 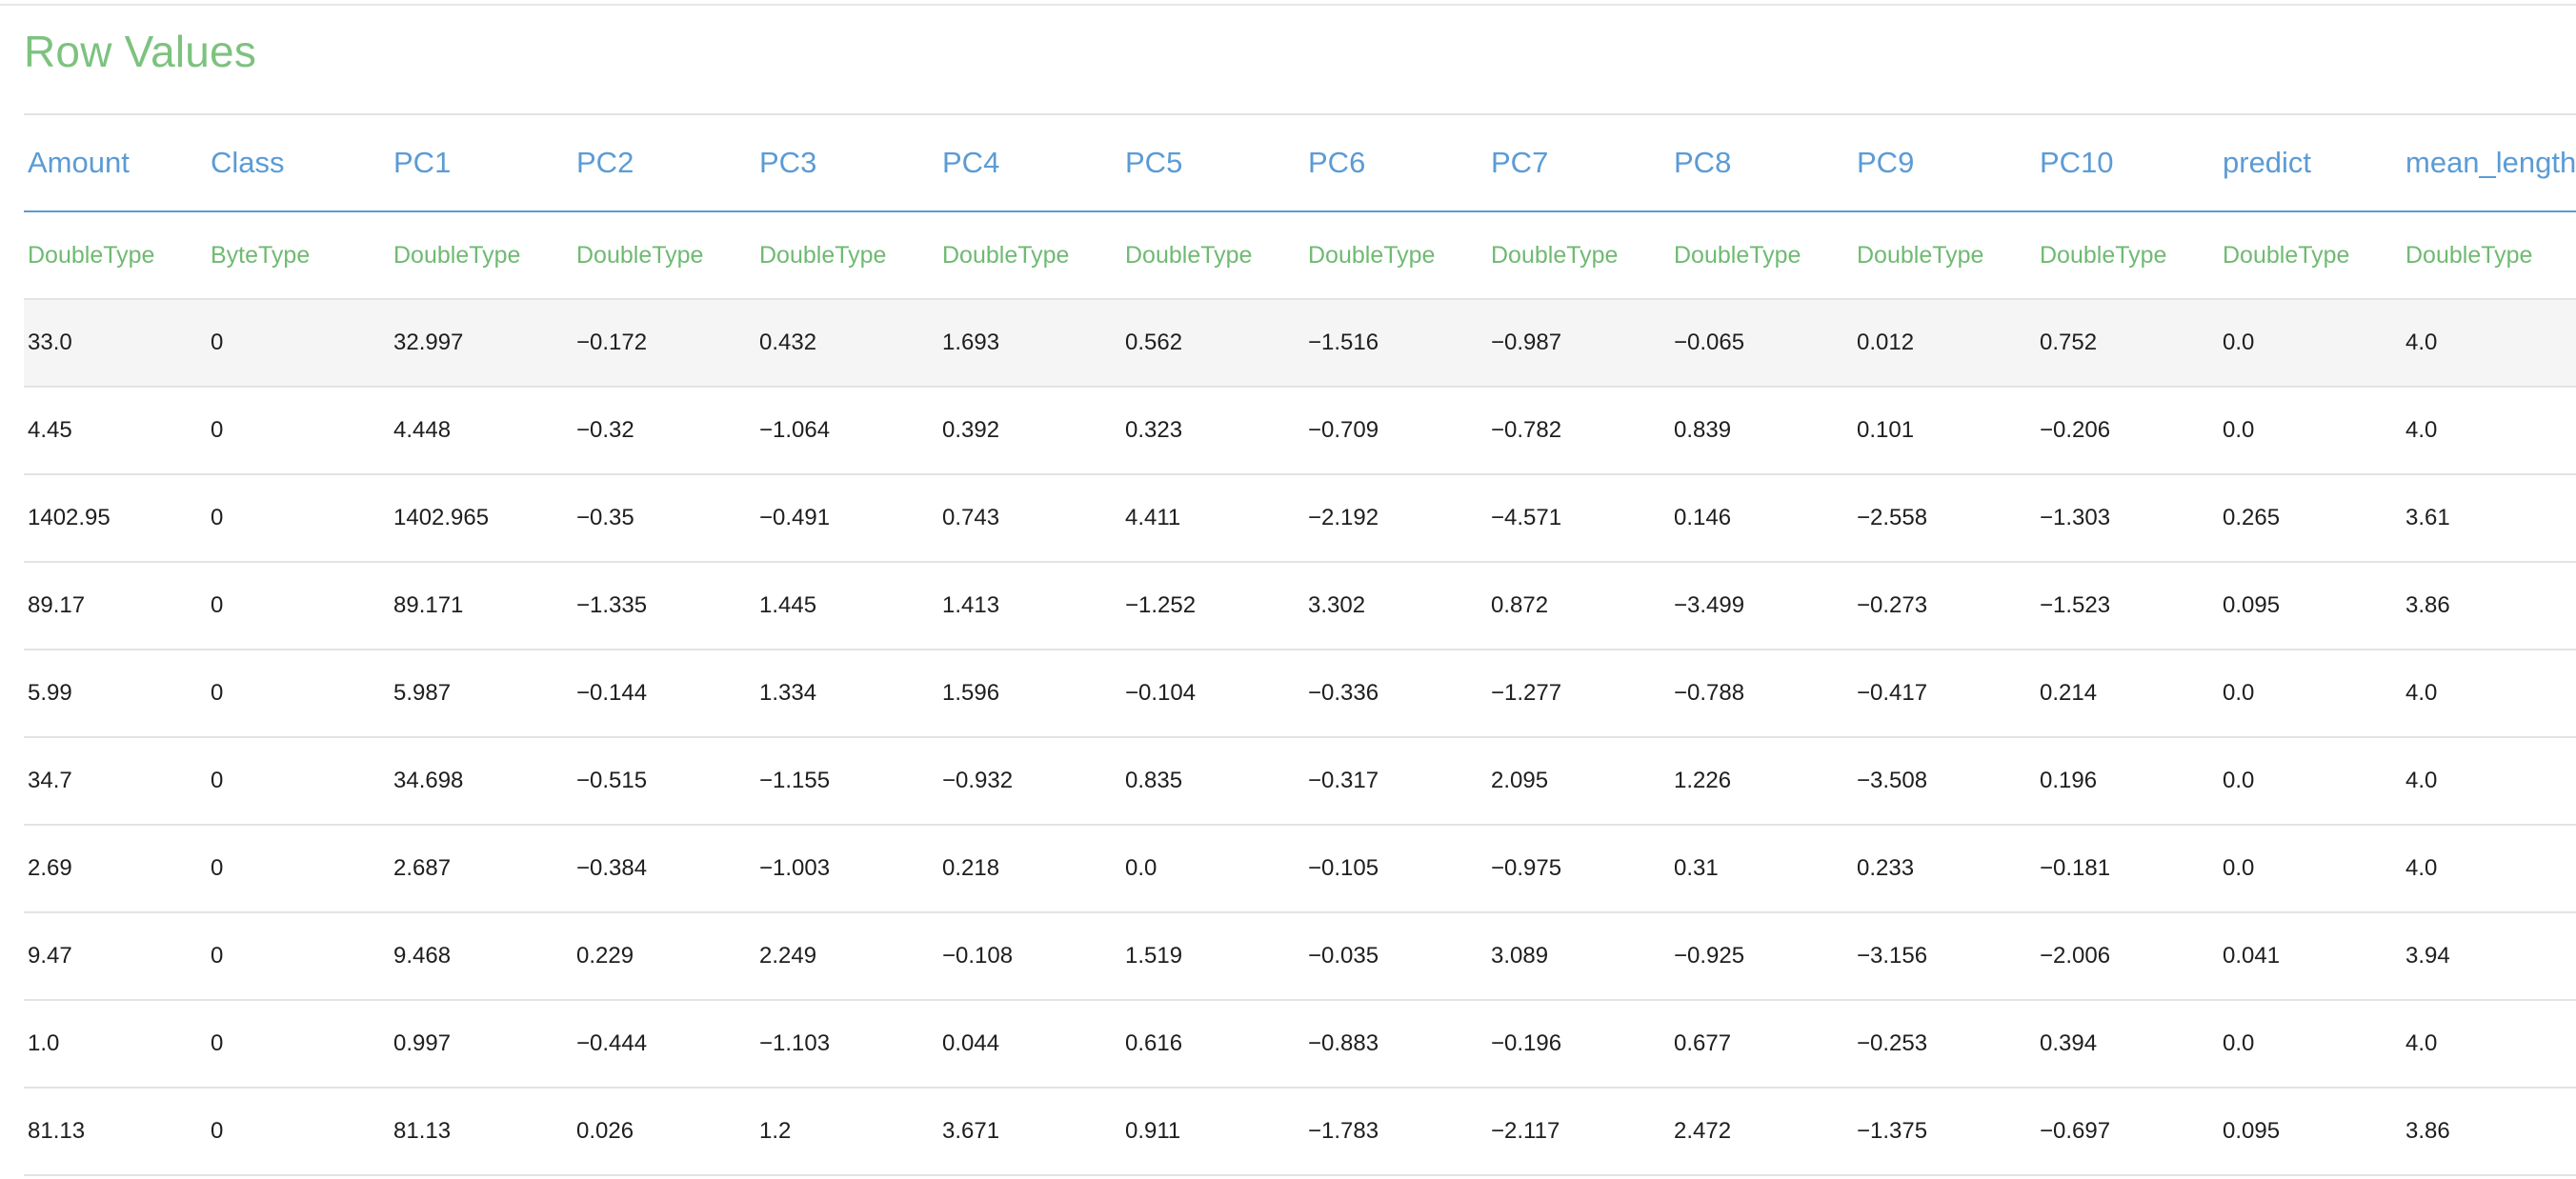 What do you see at coordinates (846, 956) in the screenshot?
I see `table-cell: 2.249` at bounding box center [846, 956].